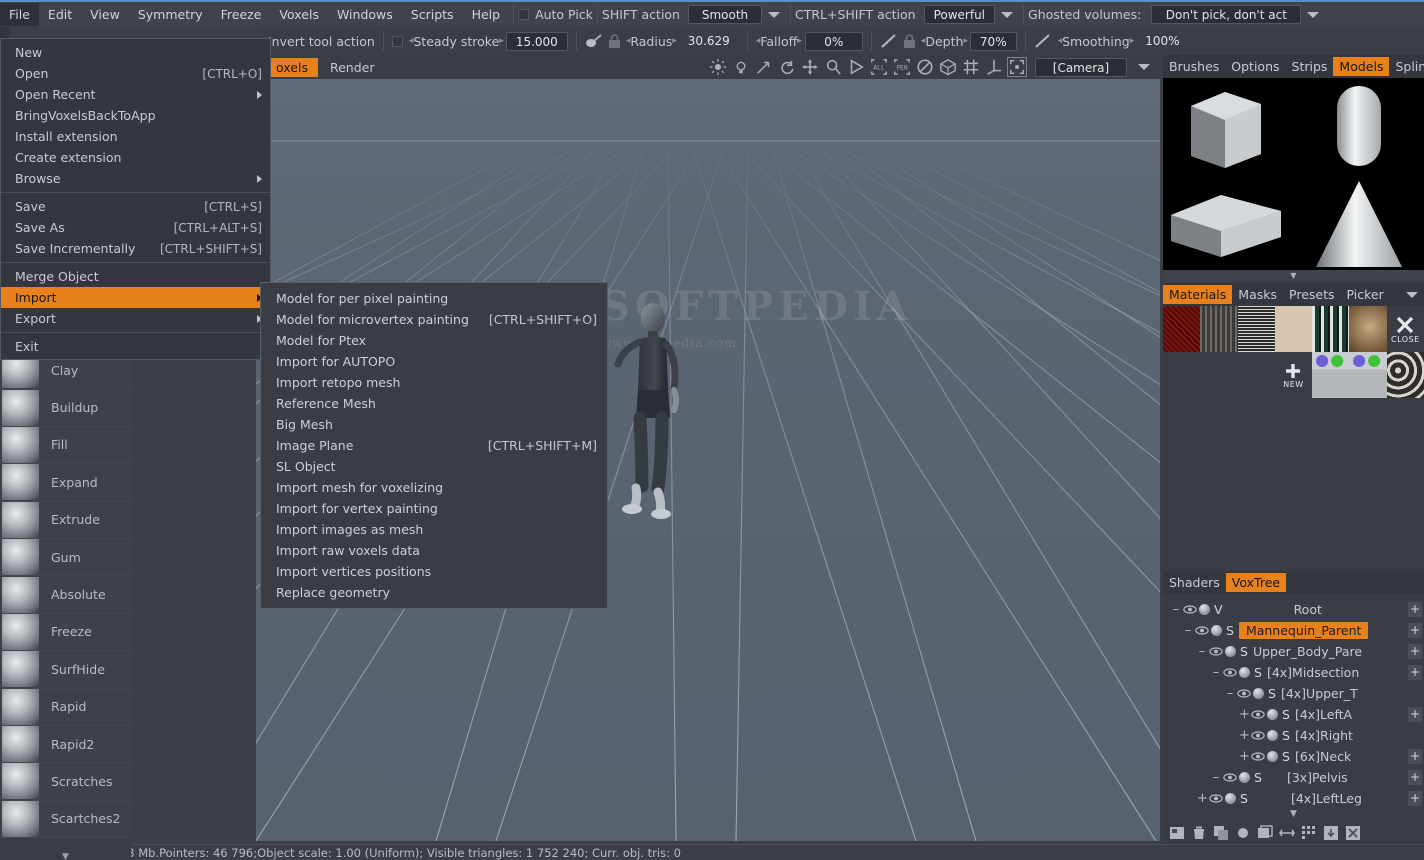 This screenshot has width=1424, height=860. I want to click on steady-stroke-value: 15.000, so click(536, 41).